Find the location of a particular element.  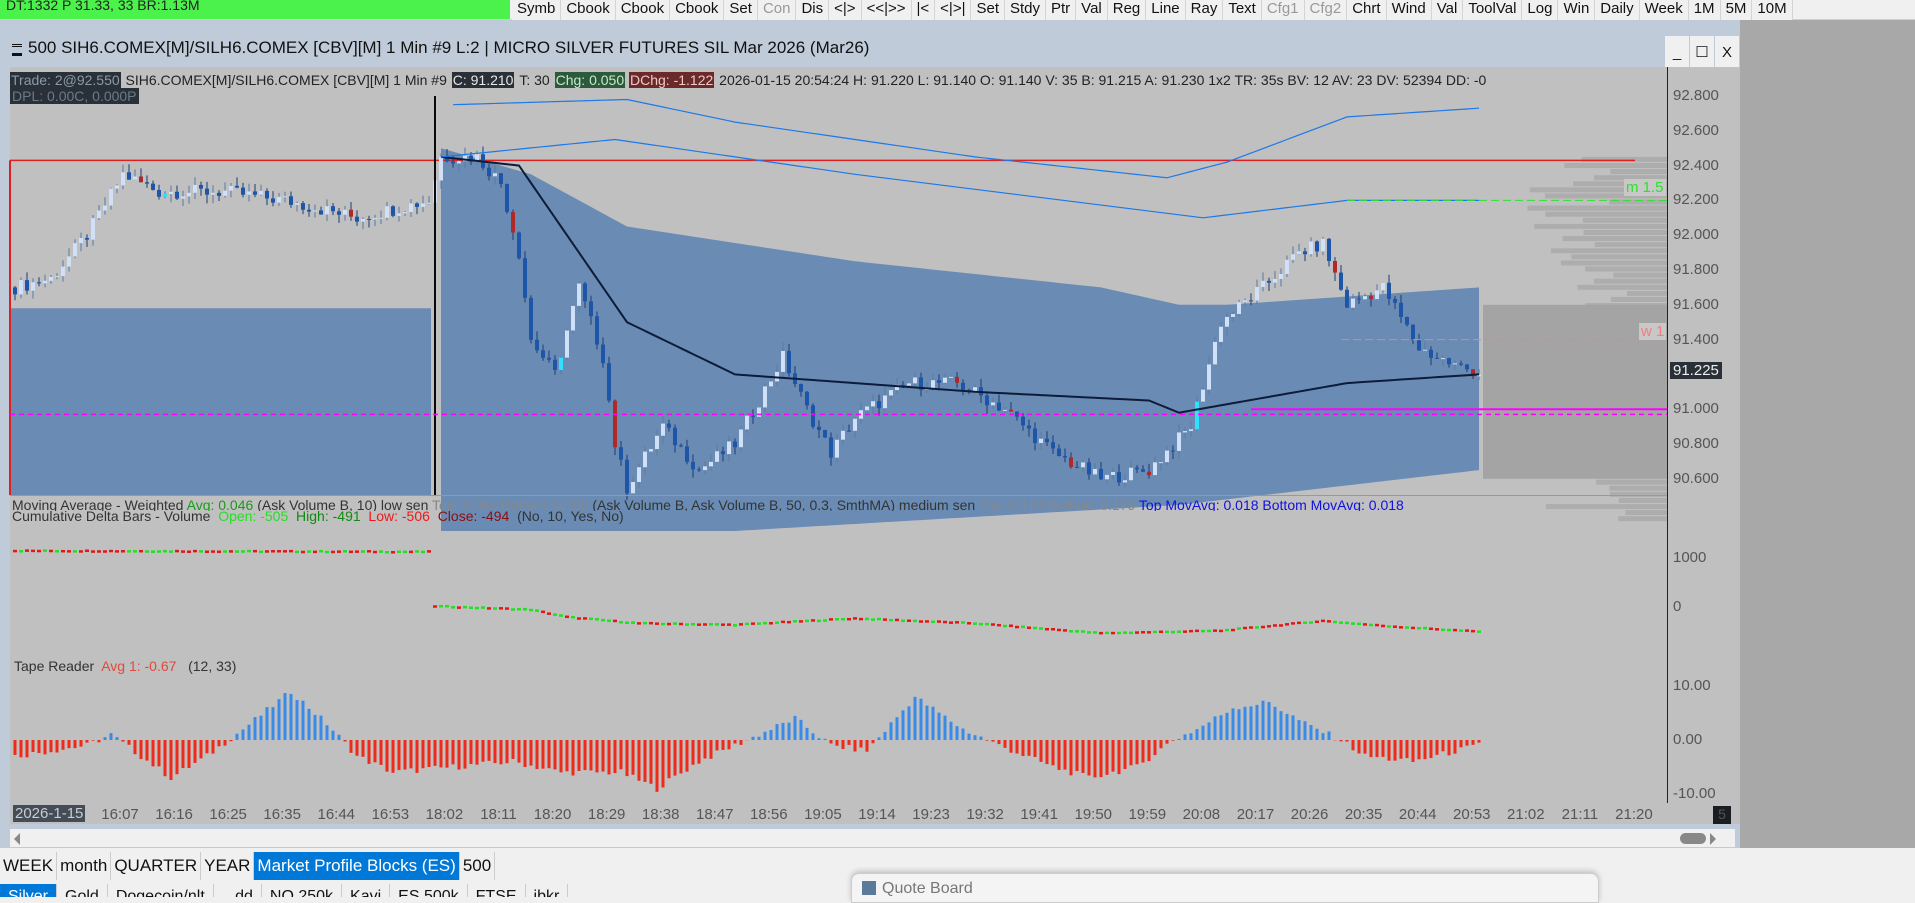

workspace-tab: ES 500k is located at coordinates (428, 890).